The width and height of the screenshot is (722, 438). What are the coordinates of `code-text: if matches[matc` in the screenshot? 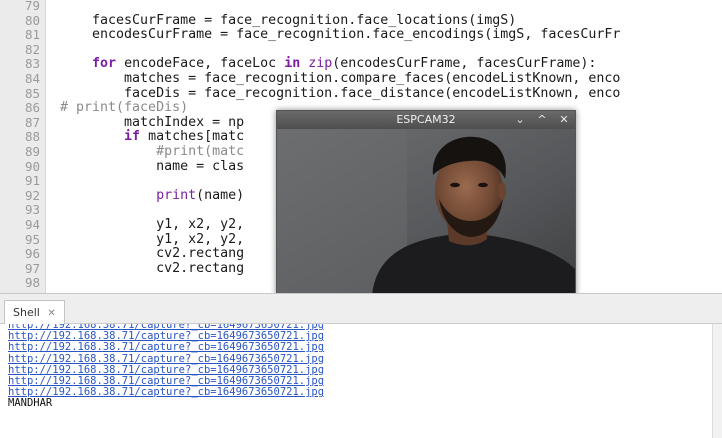 It's located at (152, 136).